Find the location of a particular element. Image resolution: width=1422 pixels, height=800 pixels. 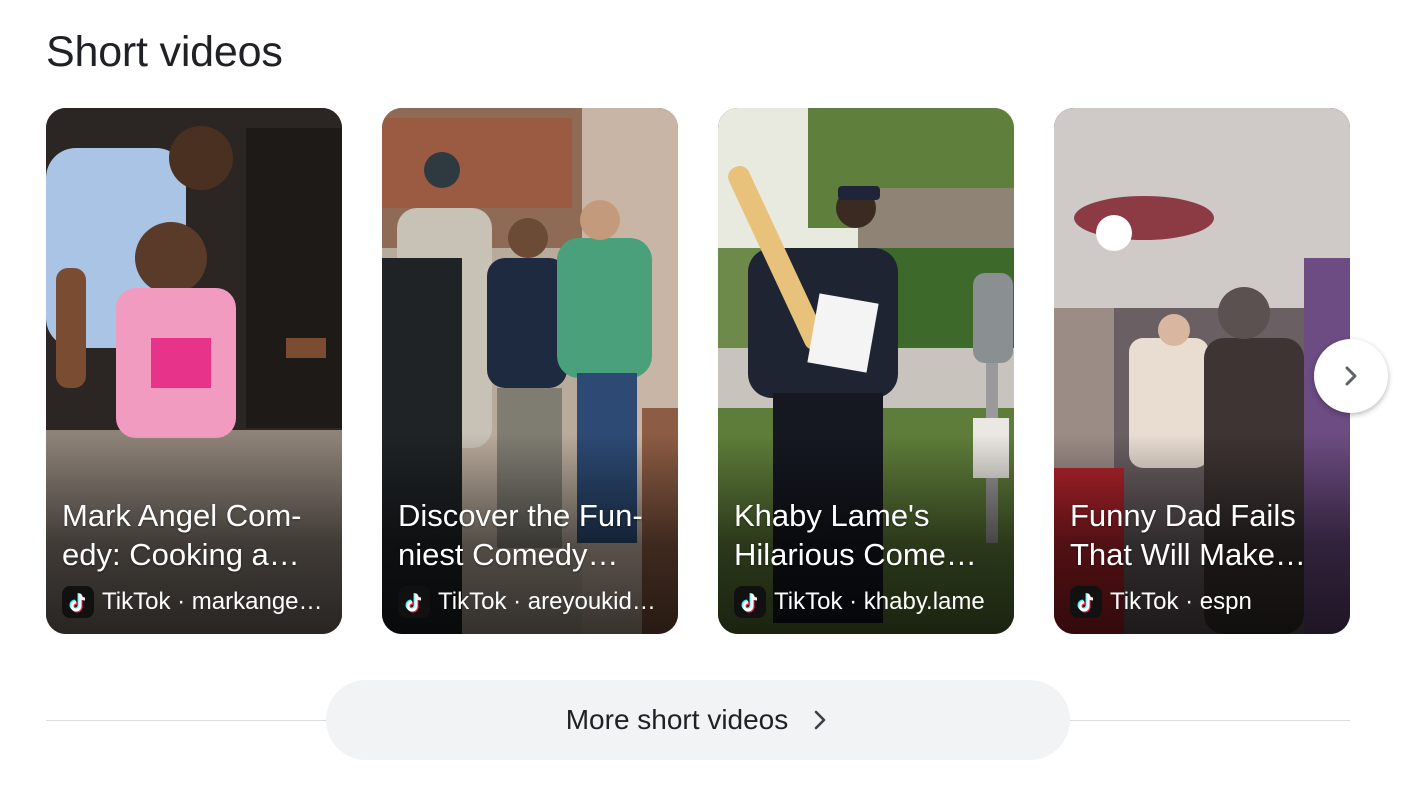

divider-right is located at coordinates (1210, 720).